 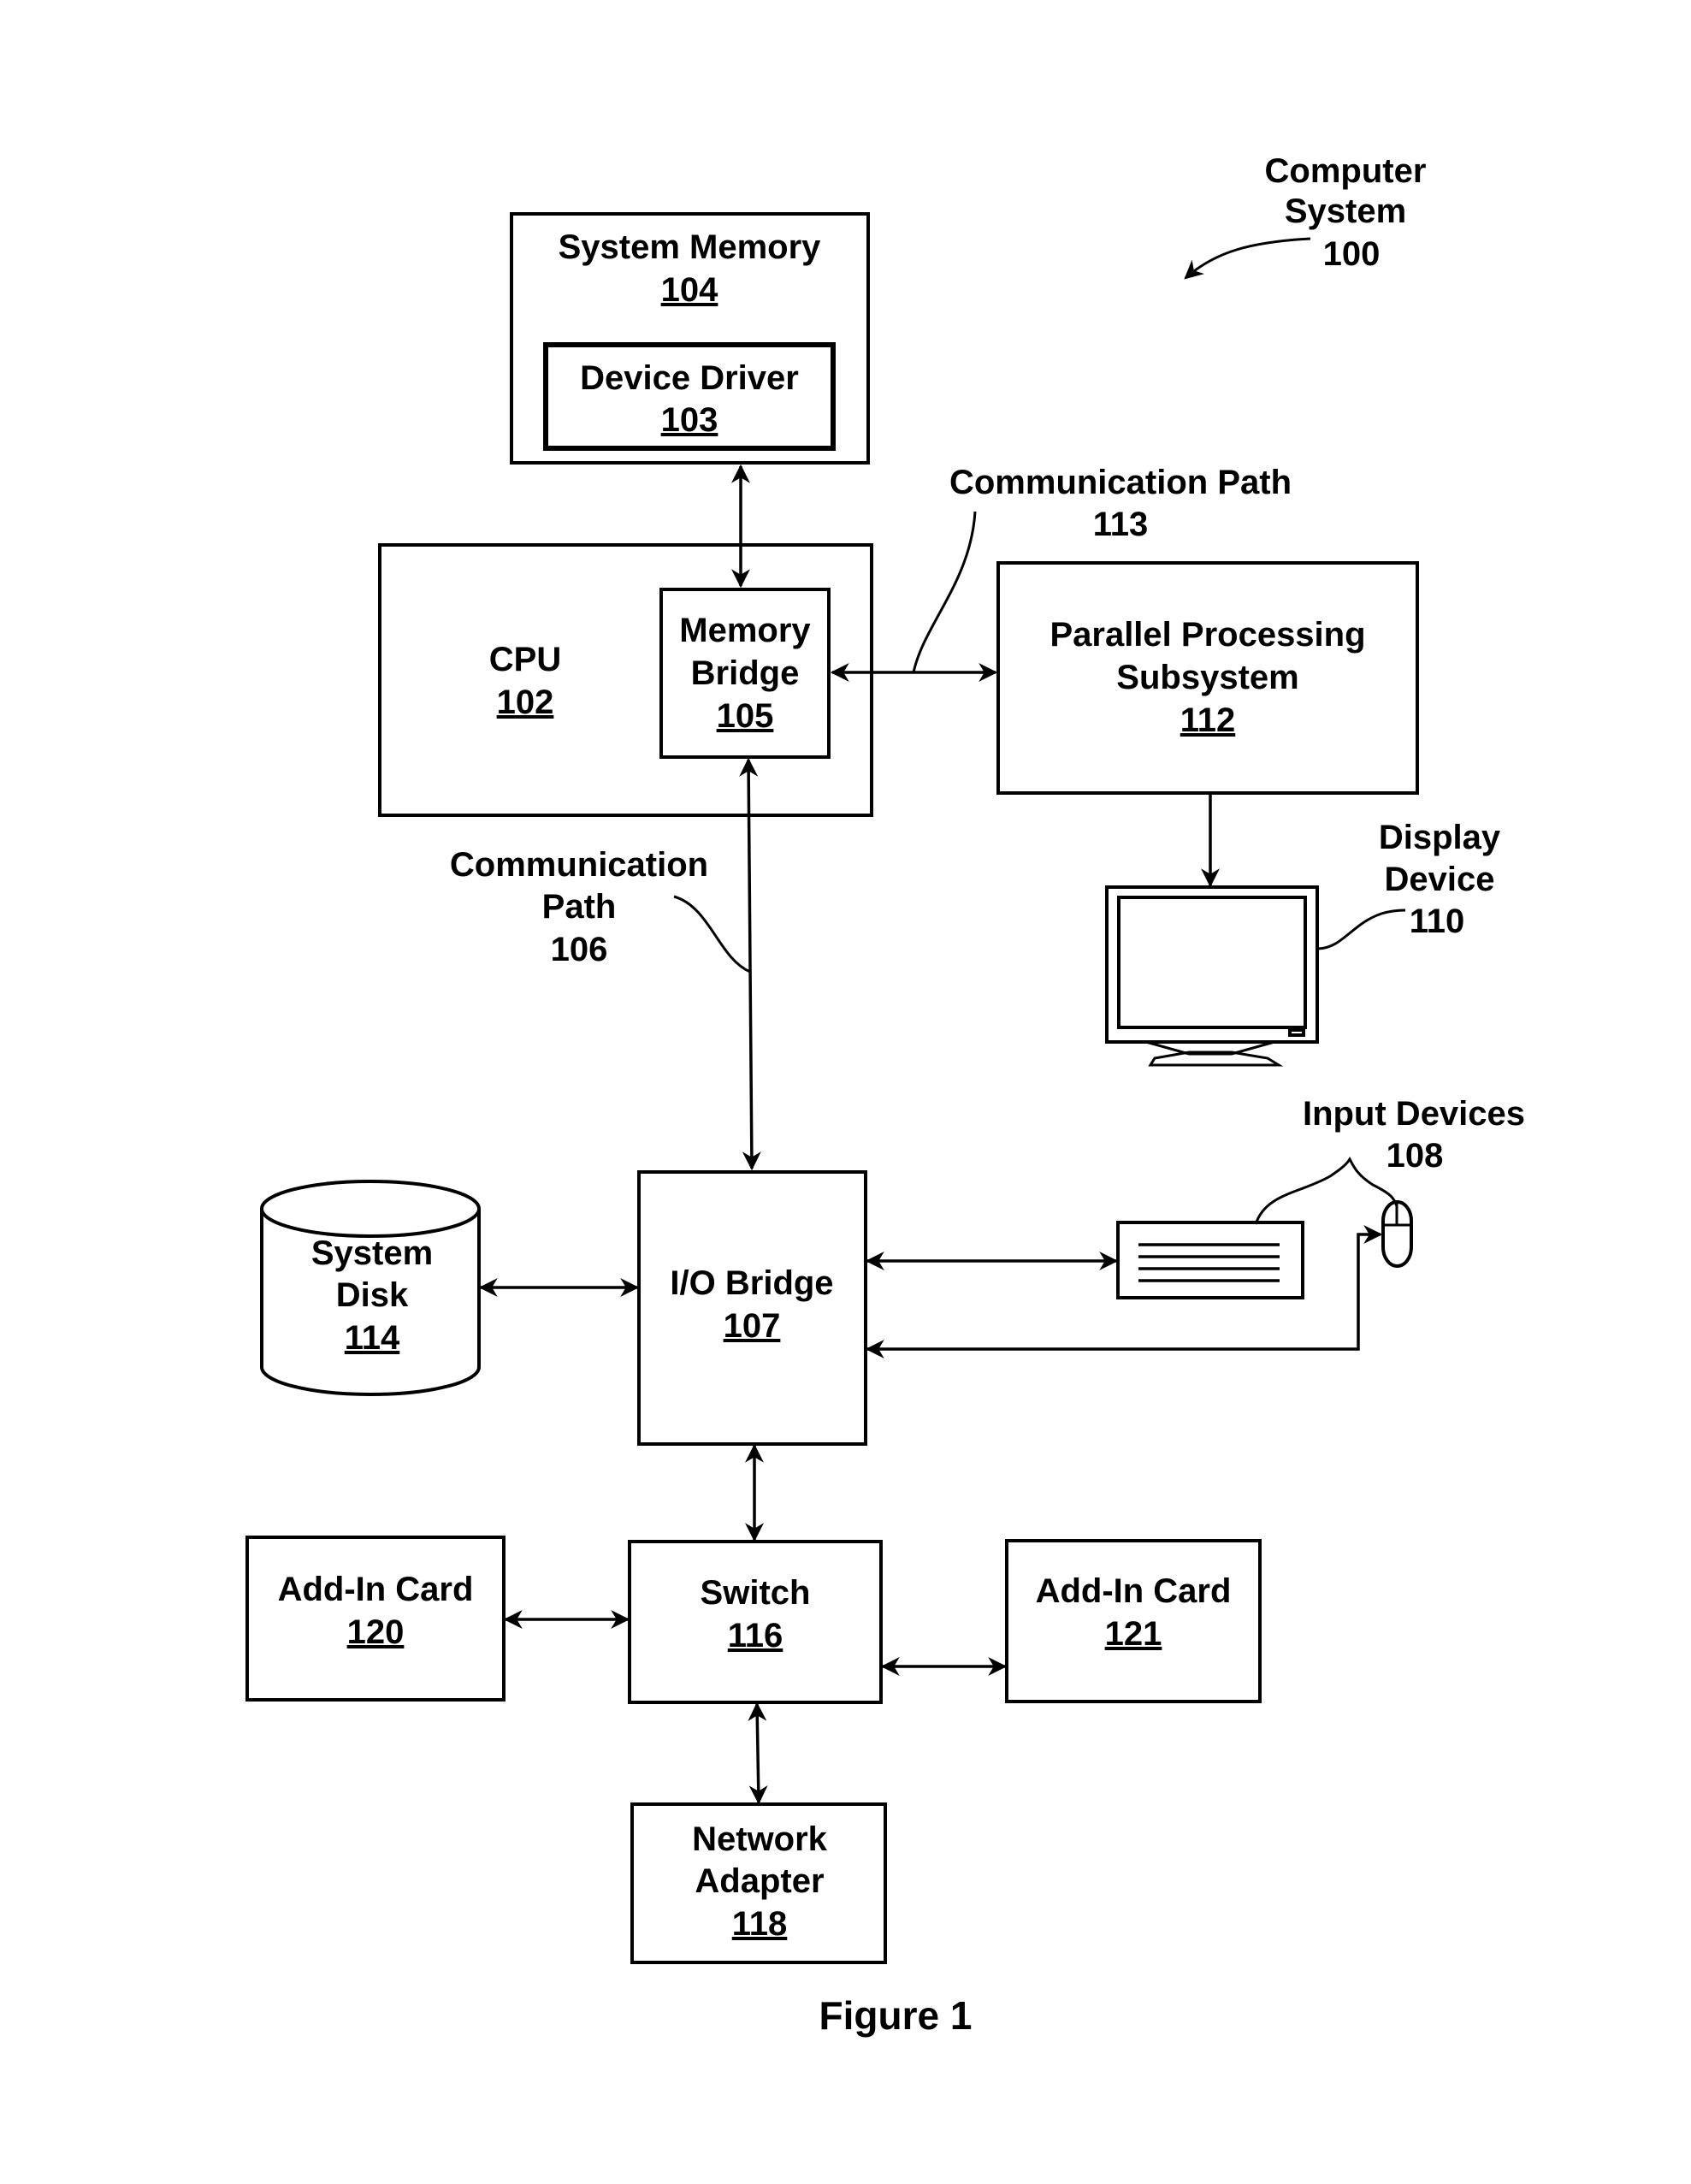 What do you see at coordinates (373, 1295) in the screenshot?
I see `system-disk-label-2: Disk` at bounding box center [373, 1295].